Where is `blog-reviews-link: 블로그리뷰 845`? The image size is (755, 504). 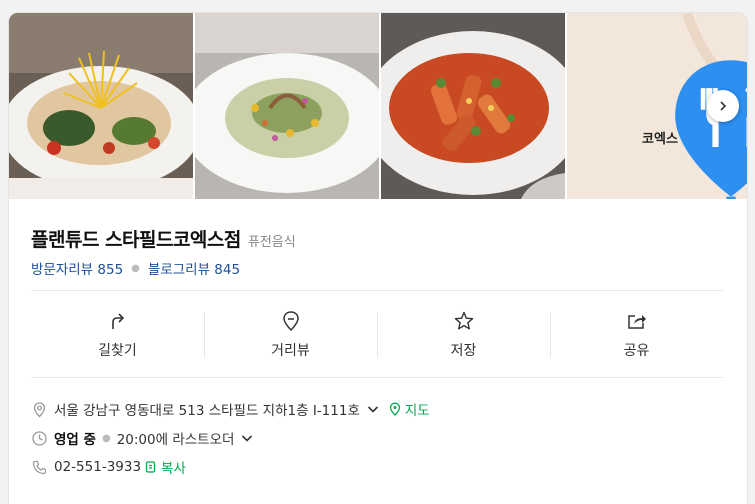 blog-reviews-link: 블로그리뷰 845 is located at coordinates (194, 268).